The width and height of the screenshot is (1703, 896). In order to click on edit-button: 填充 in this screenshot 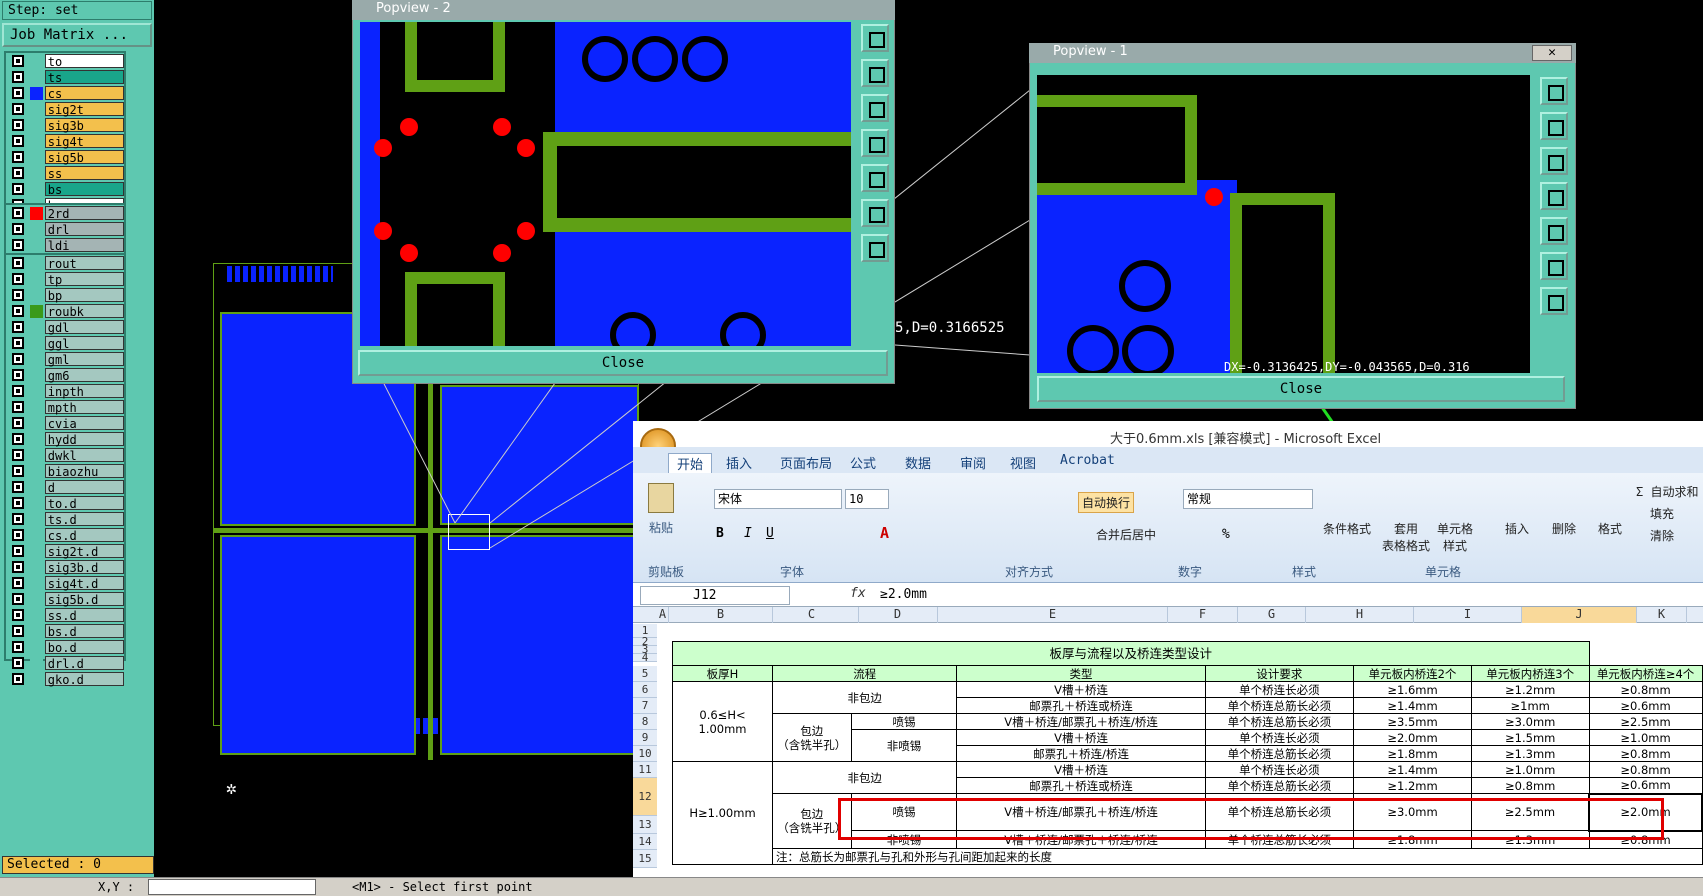, I will do `click(1662, 513)`.